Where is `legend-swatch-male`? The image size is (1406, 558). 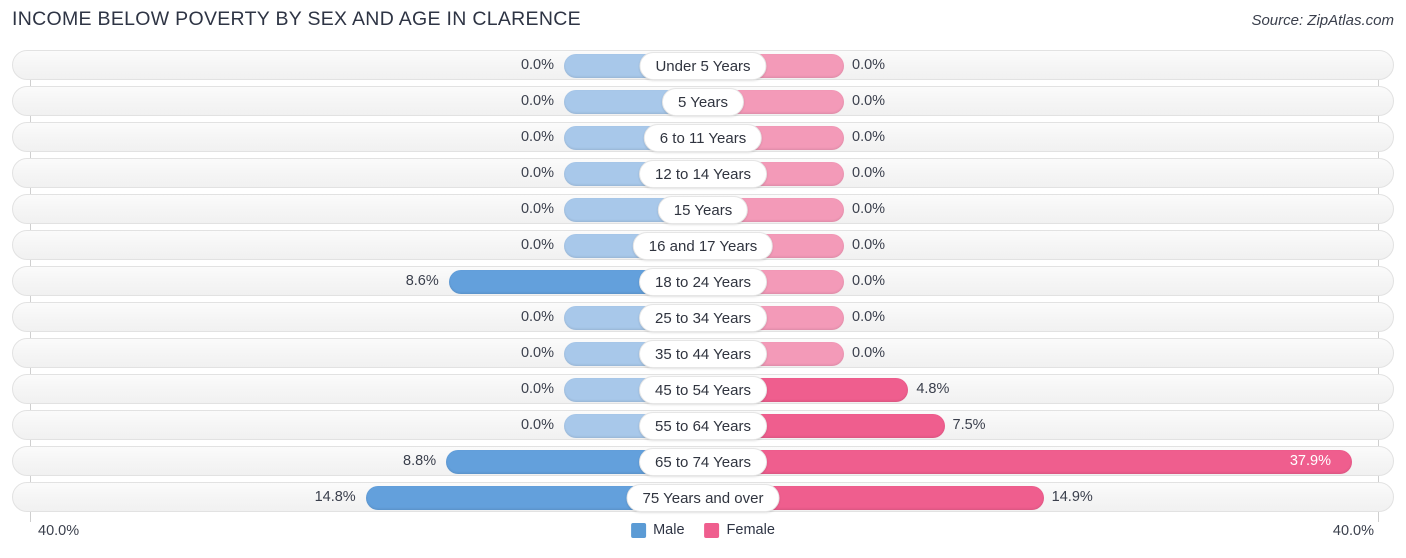 legend-swatch-male is located at coordinates (639, 530).